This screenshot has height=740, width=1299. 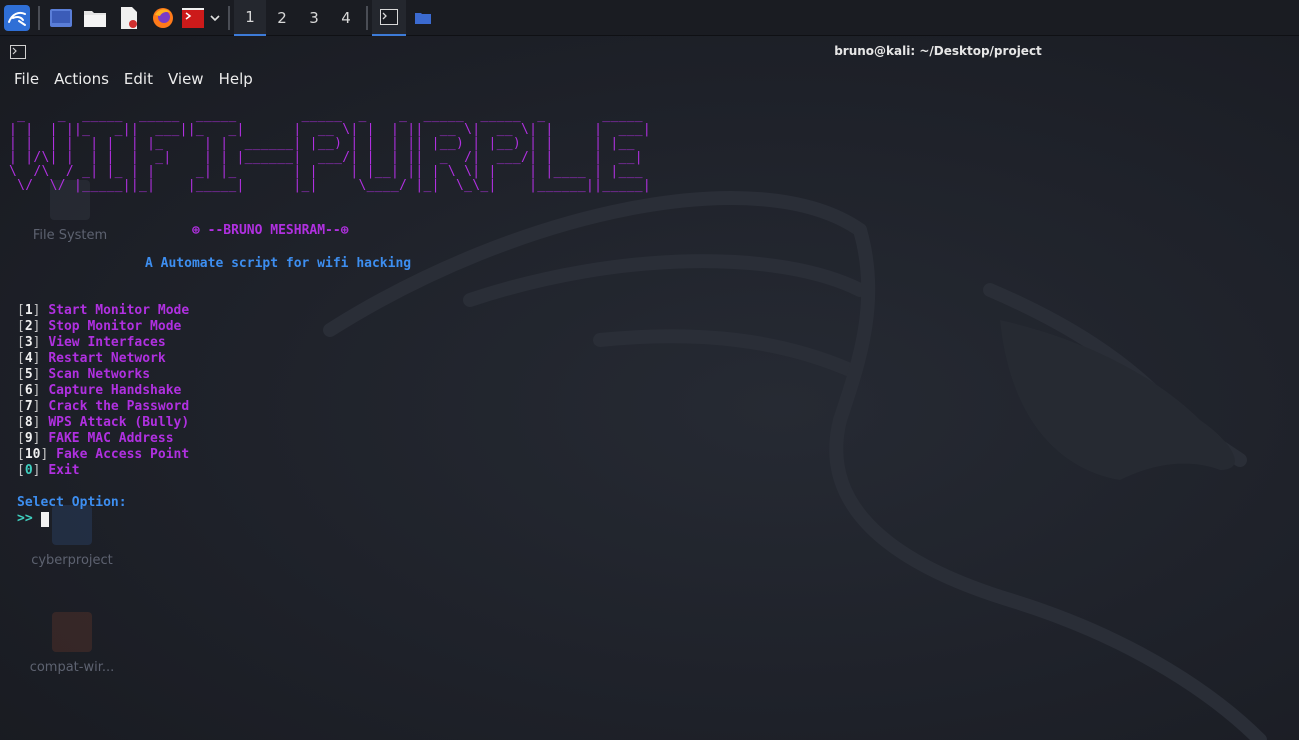 I want to click on firefox-icon, so click(x=163, y=17).